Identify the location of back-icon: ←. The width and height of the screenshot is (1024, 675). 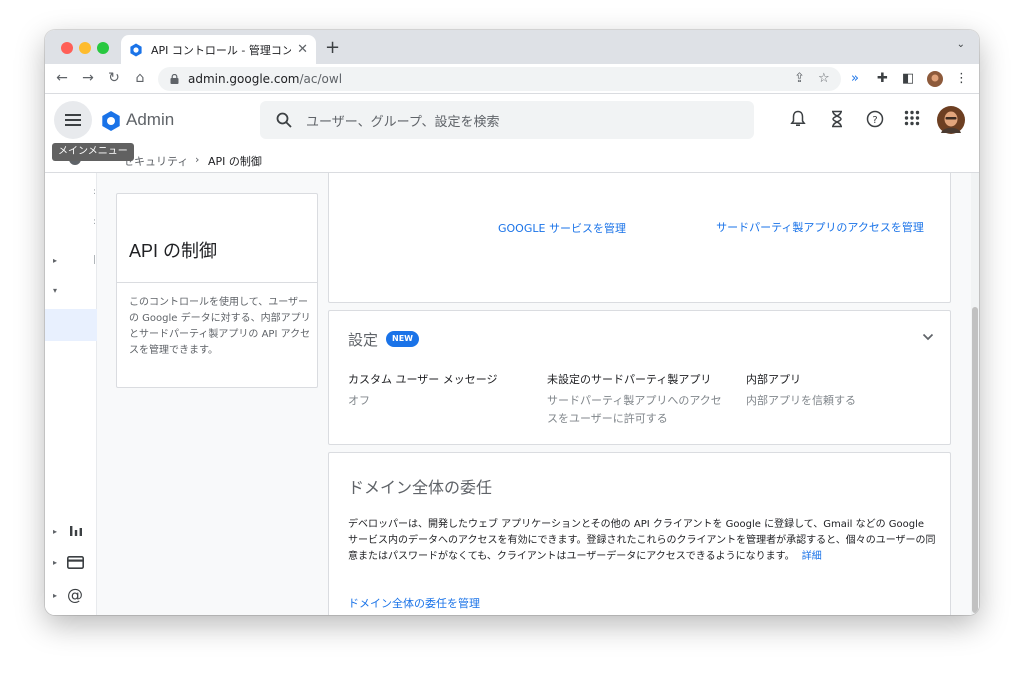
(62, 78).